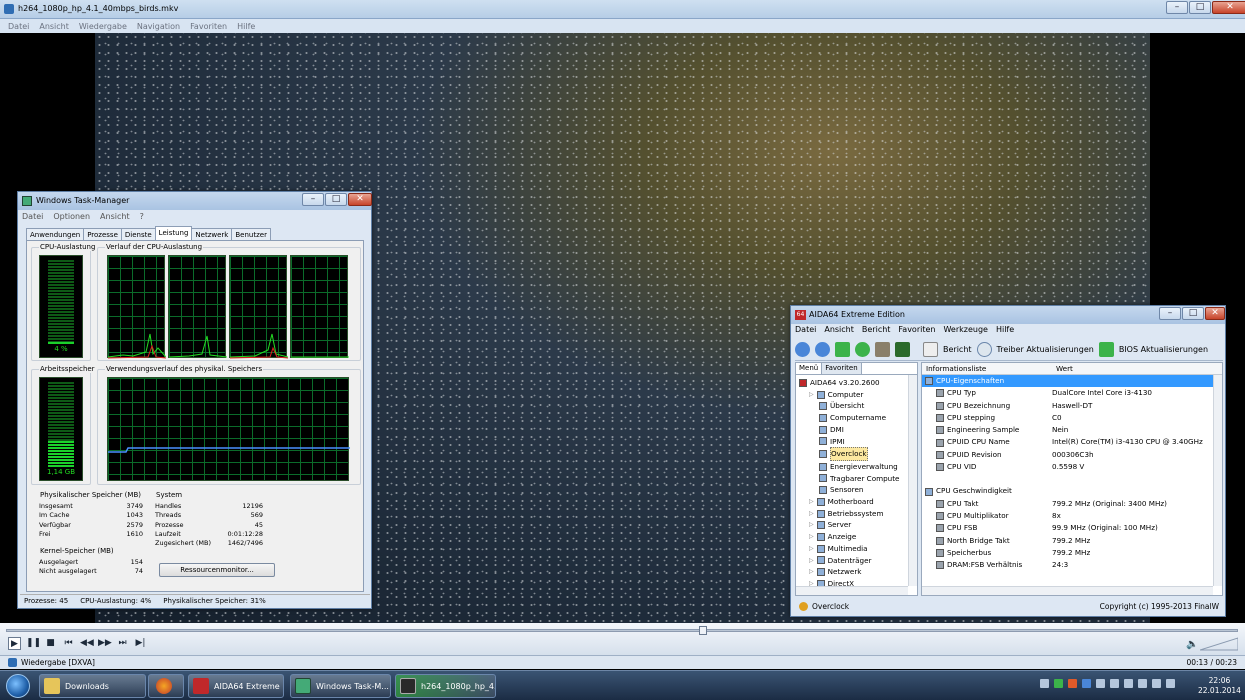 The image size is (1245, 700). What do you see at coordinates (1072, 418) in the screenshot?
I see `info-row: CPU stepping C0` at bounding box center [1072, 418].